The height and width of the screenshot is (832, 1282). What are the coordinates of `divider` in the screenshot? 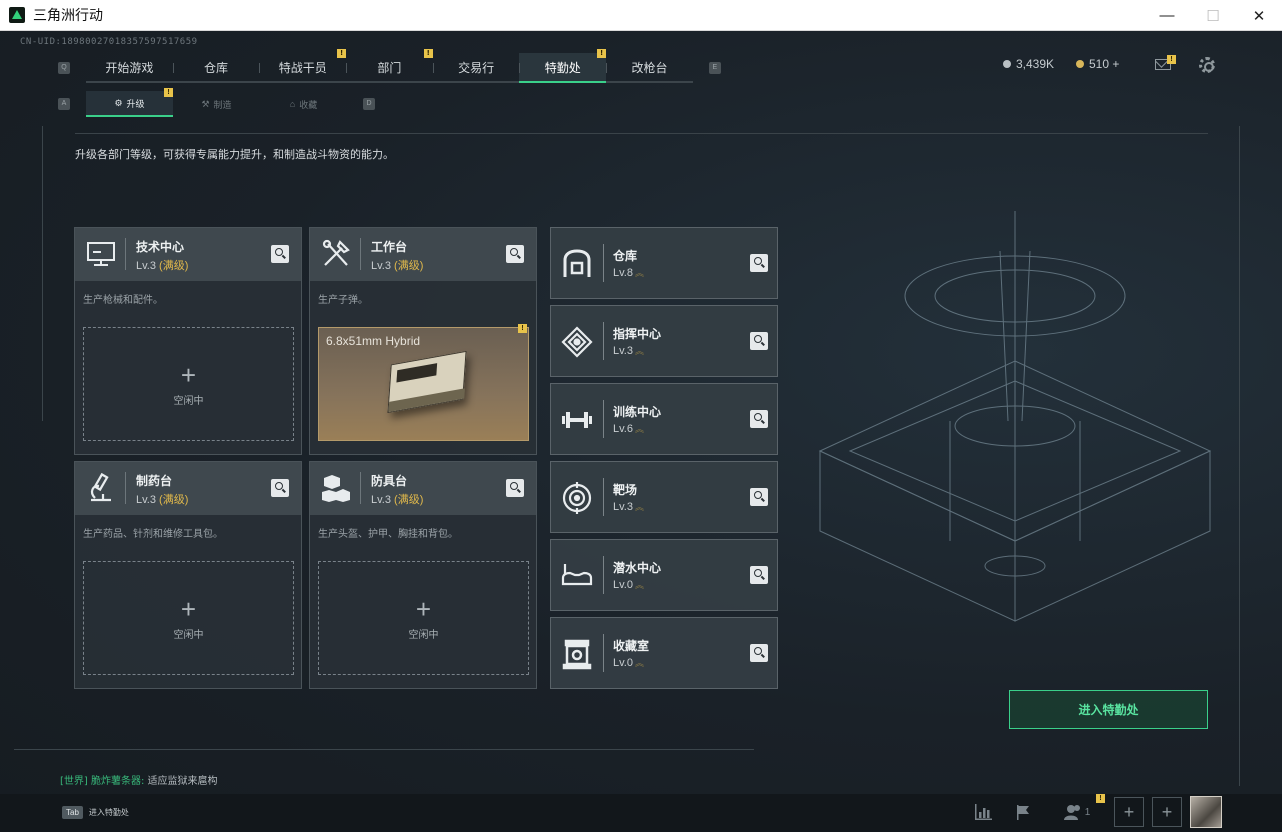 It's located at (641, 133).